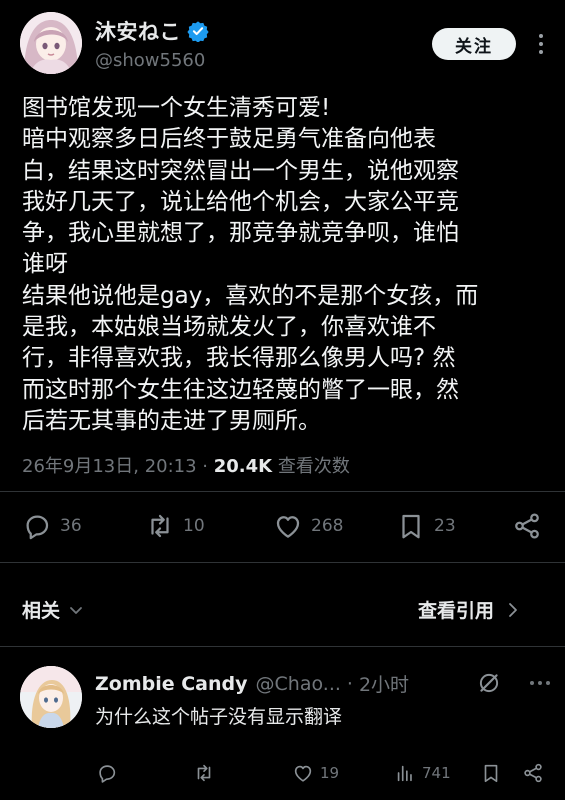 This screenshot has width=565, height=800. I want to click on post-text-line: 行，非得喜欢我，我长得那么像男人吗? 然, so click(239, 358).